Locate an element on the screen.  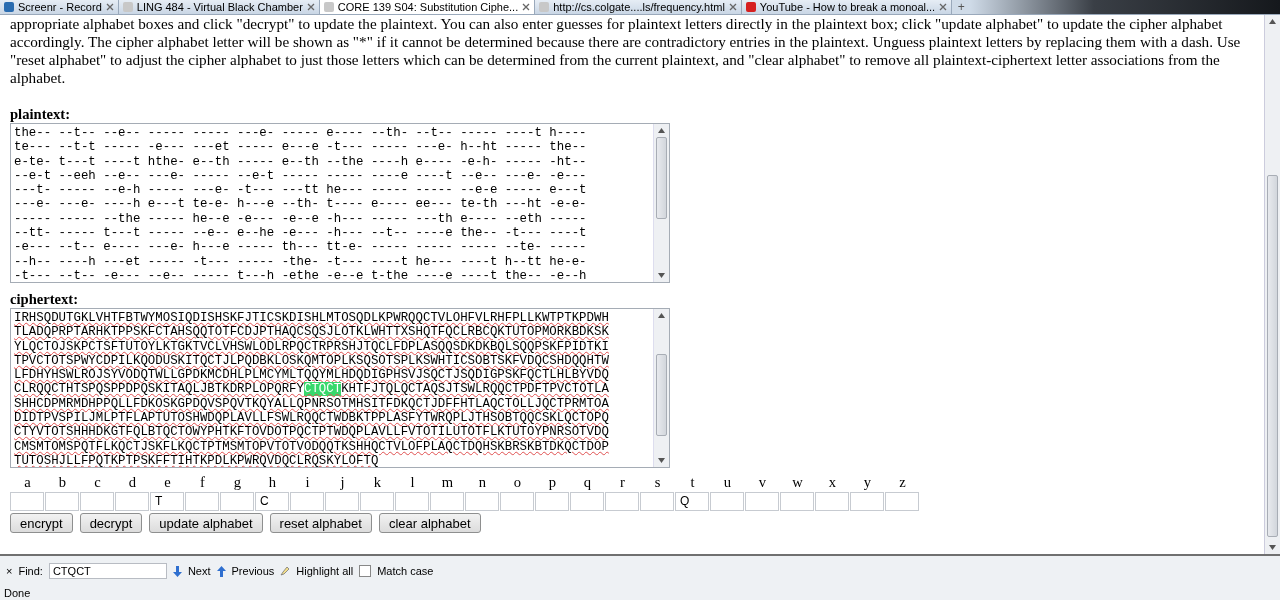
ciphertext-label: ciphertext: is located at coordinates (45, 299).